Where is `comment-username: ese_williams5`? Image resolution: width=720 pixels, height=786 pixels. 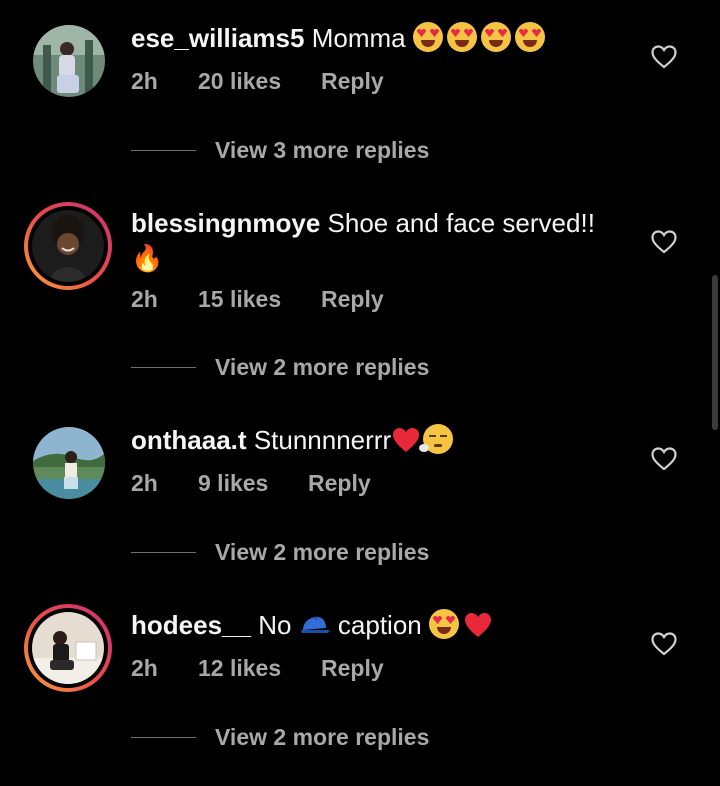 comment-username: ese_williams5 is located at coordinates (217, 38).